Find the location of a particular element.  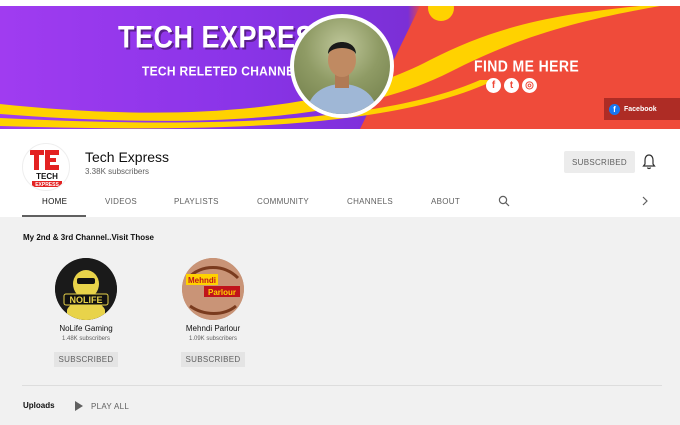

banner-avatar is located at coordinates (342, 66).